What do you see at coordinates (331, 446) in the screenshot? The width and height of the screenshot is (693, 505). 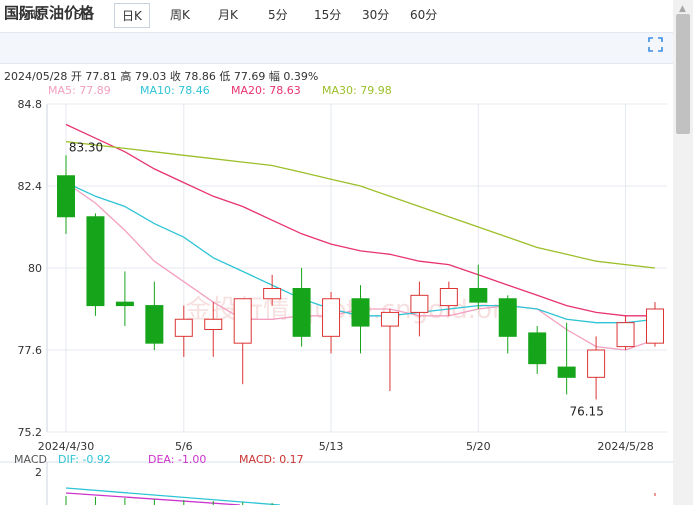 I see `x-tick-label: 5/13` at bounding box center [331, 446].